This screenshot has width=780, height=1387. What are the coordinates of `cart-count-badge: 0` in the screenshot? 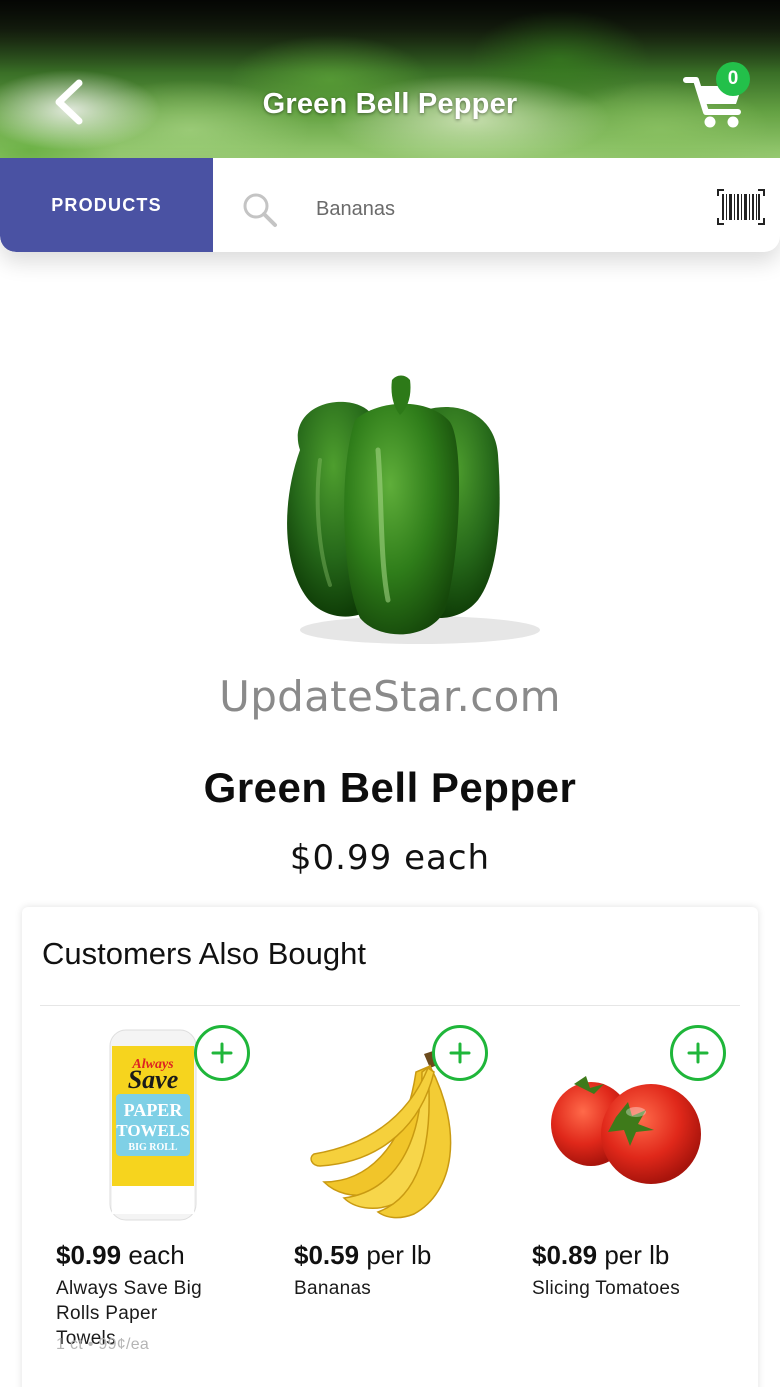 It's located at (733, 79).